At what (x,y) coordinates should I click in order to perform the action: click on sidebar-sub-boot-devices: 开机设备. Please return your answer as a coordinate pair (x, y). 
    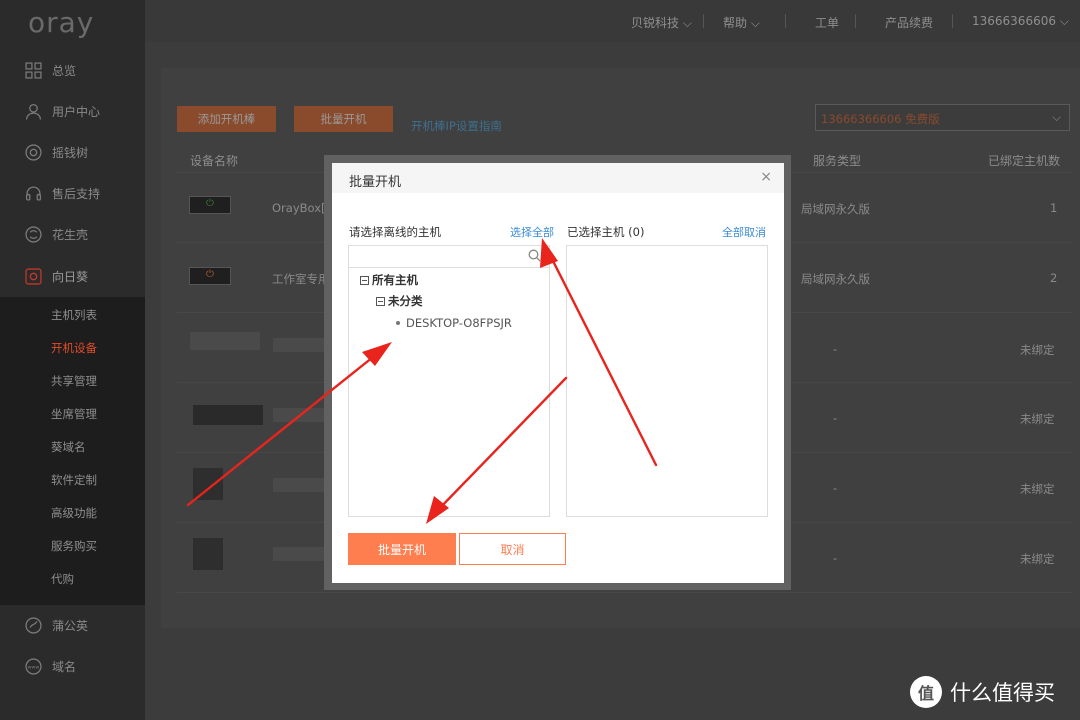
    Looking at the image, I should click on (74, 348).